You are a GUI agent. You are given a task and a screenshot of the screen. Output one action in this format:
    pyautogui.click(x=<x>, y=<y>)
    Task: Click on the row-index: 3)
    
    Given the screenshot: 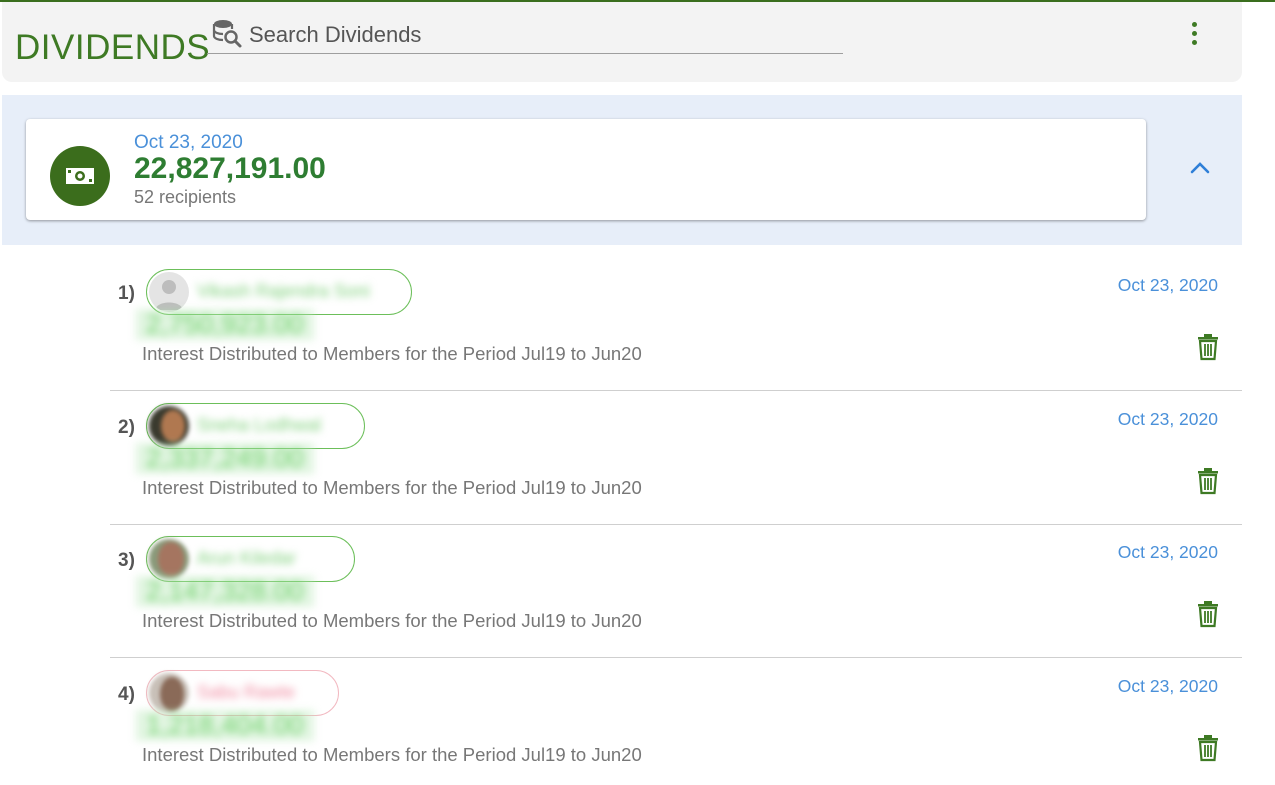 What is the action you would take?
    pyautogui.click(x=126, y=560)
    